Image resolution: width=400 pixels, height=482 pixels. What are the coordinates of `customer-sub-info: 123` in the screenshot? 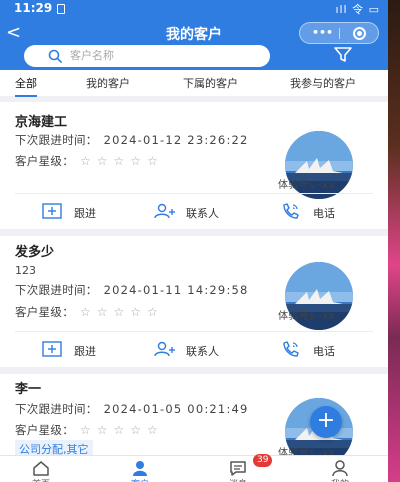 It's located at (25, 270).